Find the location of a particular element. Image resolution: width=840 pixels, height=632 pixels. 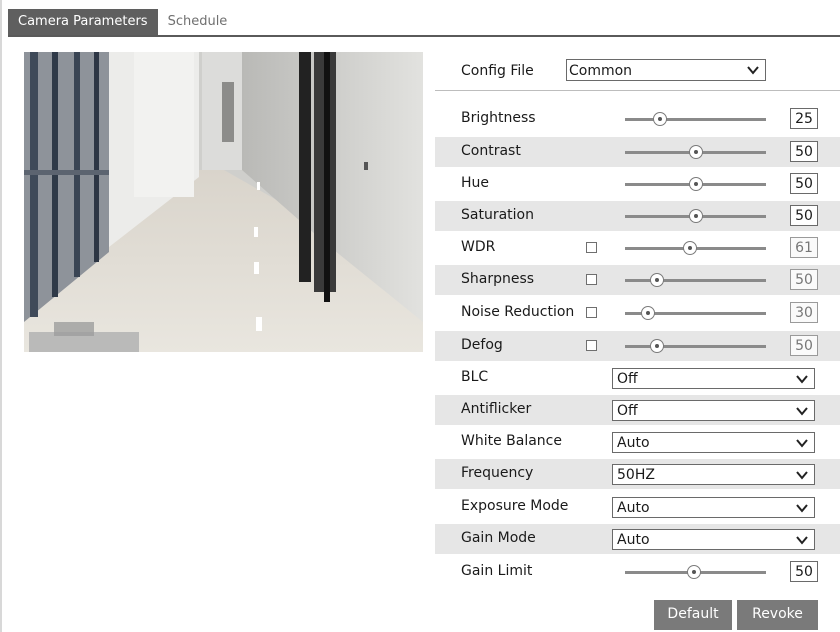

antiflicker-row: Antiflicker Off is located at coordinates (637, 410).